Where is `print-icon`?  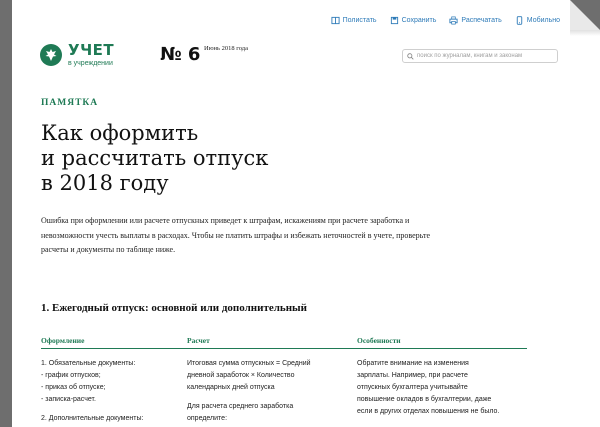 print-icon is located at coordinates (453, 20).